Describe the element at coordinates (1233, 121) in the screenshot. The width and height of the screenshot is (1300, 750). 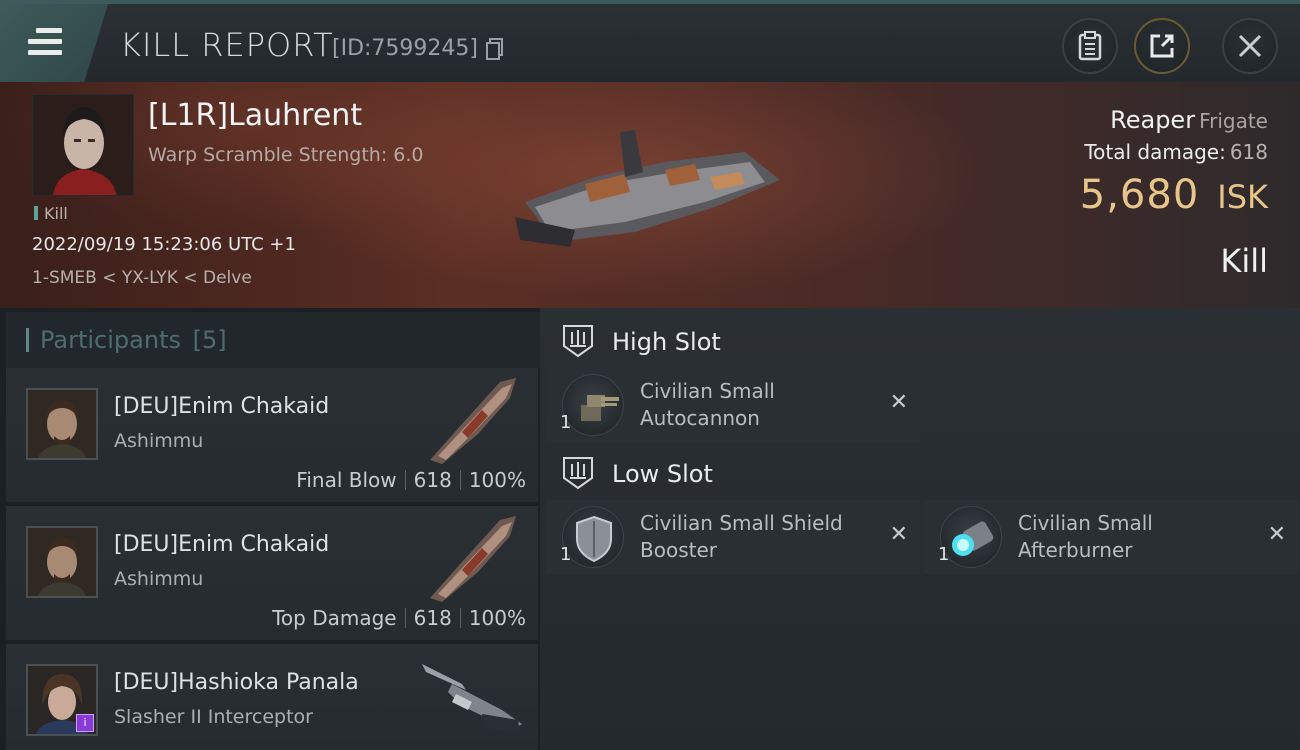
I see `ship-class-text: Frigate` at that location.